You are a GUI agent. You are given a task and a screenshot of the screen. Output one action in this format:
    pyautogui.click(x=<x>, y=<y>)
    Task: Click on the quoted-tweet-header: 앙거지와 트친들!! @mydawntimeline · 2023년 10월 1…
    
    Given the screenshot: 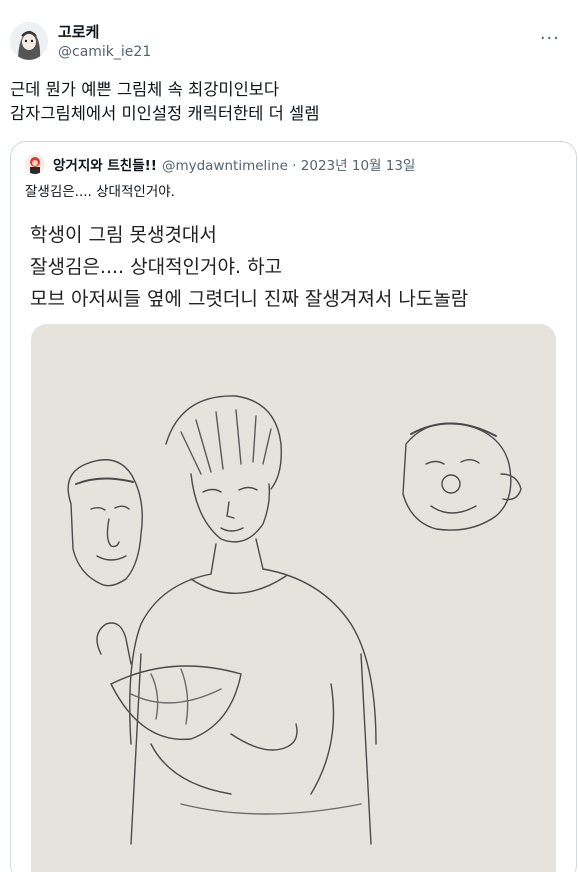 What is the action you would take?
    pyautogui.click(x=220, y=164)
    